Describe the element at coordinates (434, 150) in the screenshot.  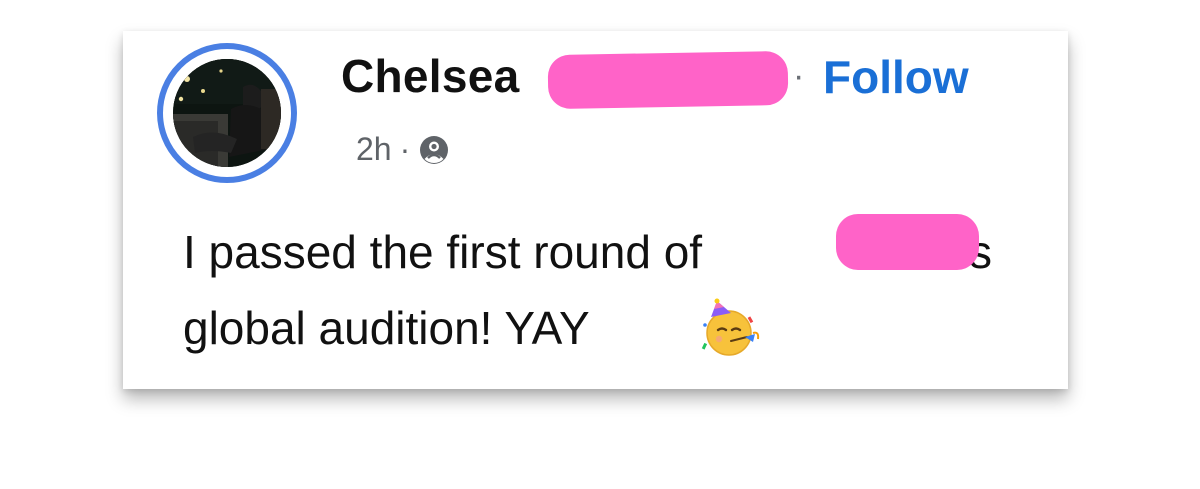
I see `friends-icon` at that location.